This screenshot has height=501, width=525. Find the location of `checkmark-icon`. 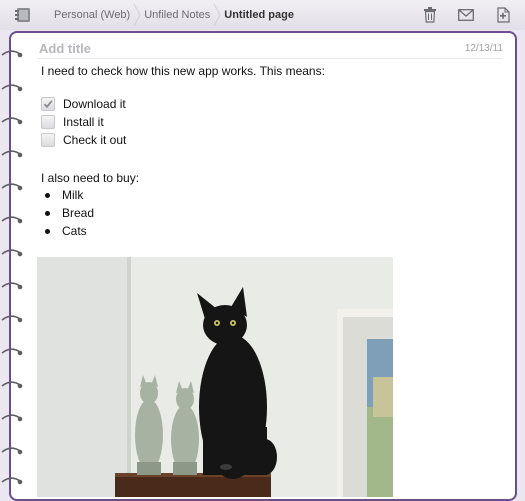

checkmark-icon is located at coordinates (48, 104).